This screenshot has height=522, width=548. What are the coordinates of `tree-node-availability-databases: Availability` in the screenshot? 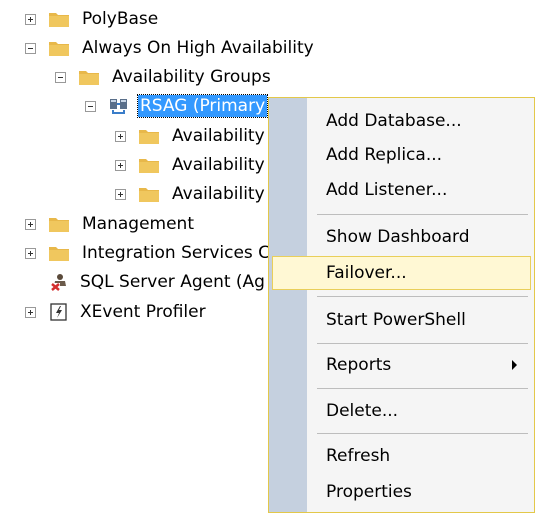 It's located at (191, 165).